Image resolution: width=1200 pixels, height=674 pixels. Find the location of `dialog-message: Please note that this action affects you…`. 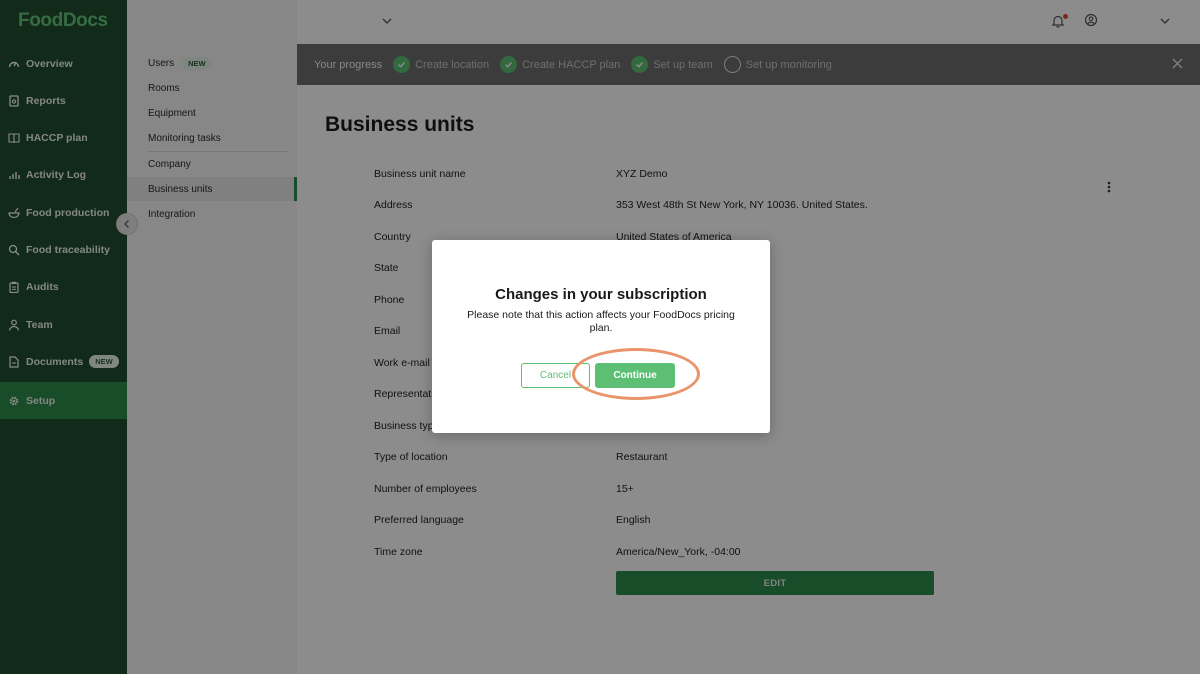

dialog-message: Please note that this action affects you… is located at coordinates (601, 321).